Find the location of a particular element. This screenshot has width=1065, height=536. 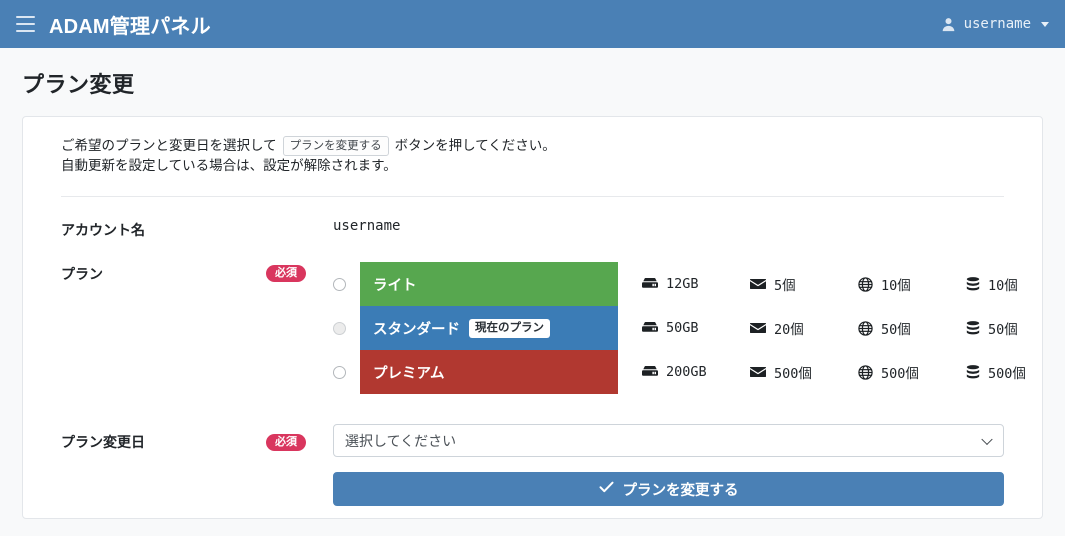

intro-suffix: ボタンを押してください。 is located at coordinates (475, 145).